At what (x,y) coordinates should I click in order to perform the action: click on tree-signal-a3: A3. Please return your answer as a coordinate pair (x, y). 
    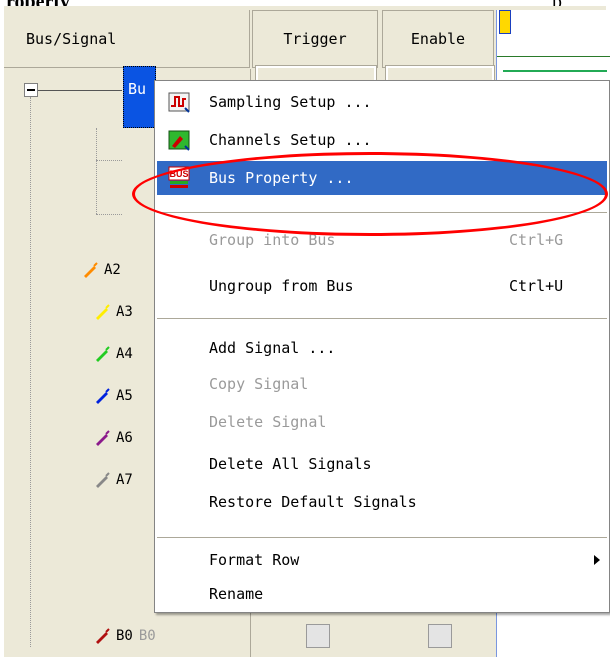
    Looking at the image, I should click on (113, 312).